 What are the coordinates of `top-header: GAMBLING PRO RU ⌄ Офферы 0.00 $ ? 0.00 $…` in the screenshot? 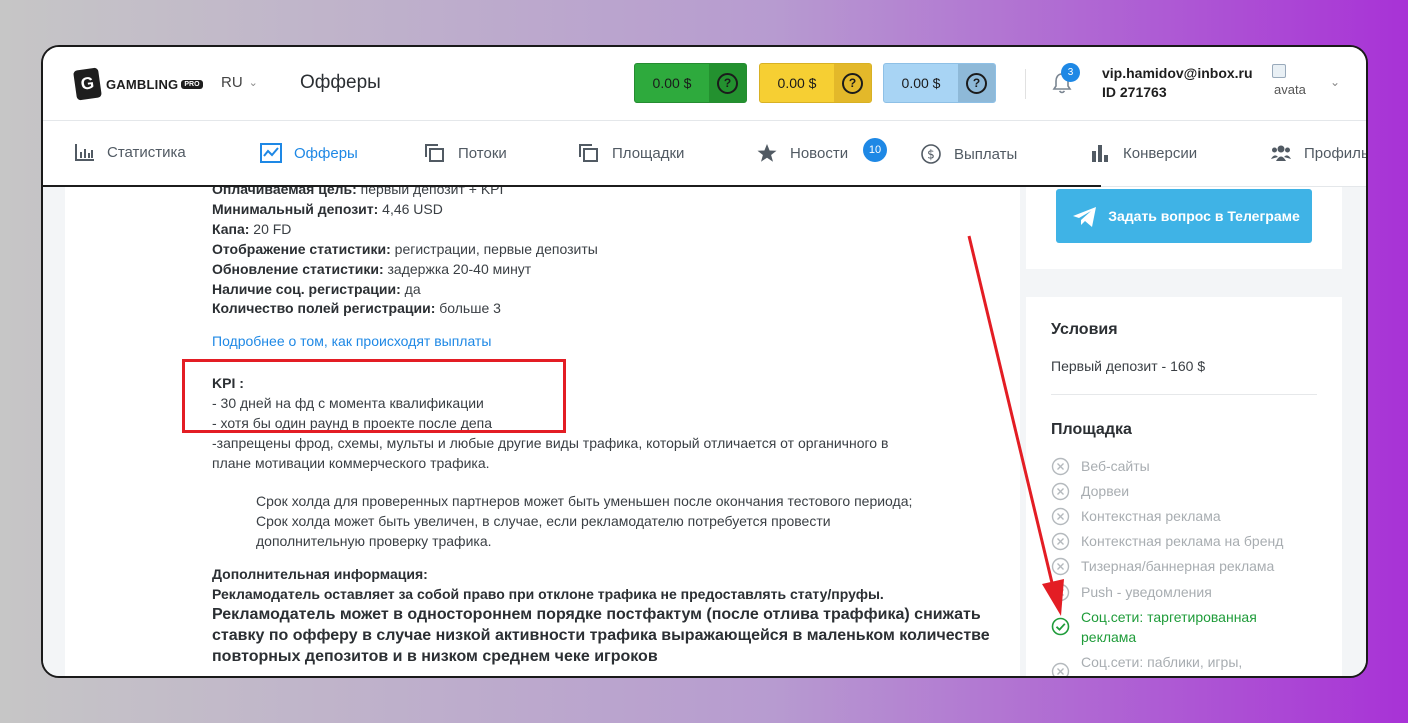 It's located at (704, 84).